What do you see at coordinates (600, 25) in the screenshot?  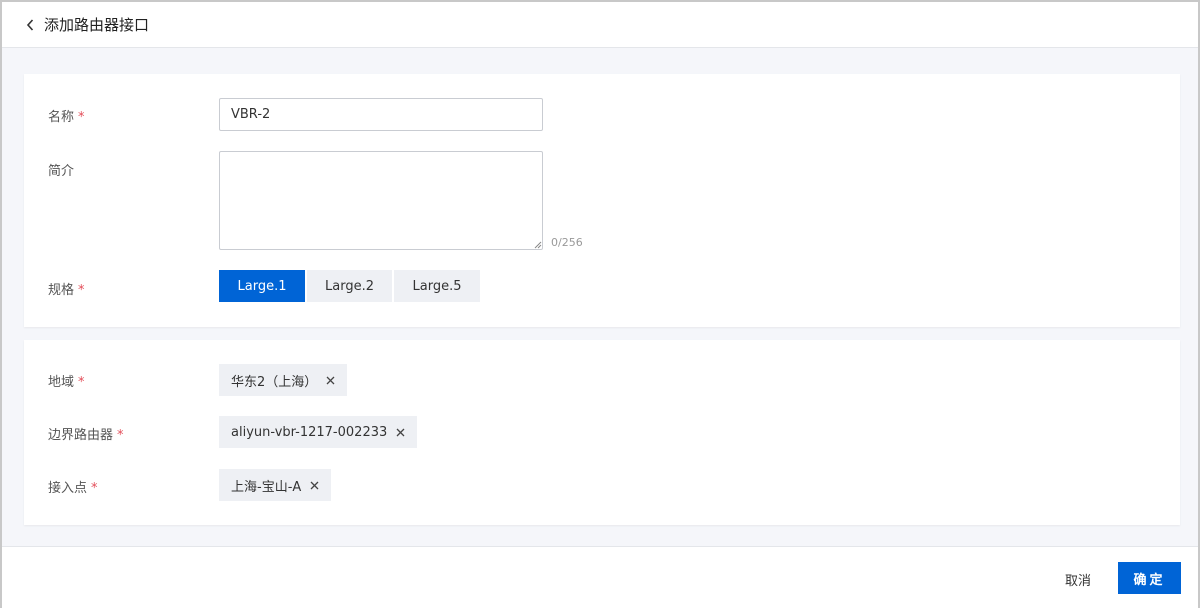 I see `page-header: 添加路由器接口` at bounding box center [600, 25].